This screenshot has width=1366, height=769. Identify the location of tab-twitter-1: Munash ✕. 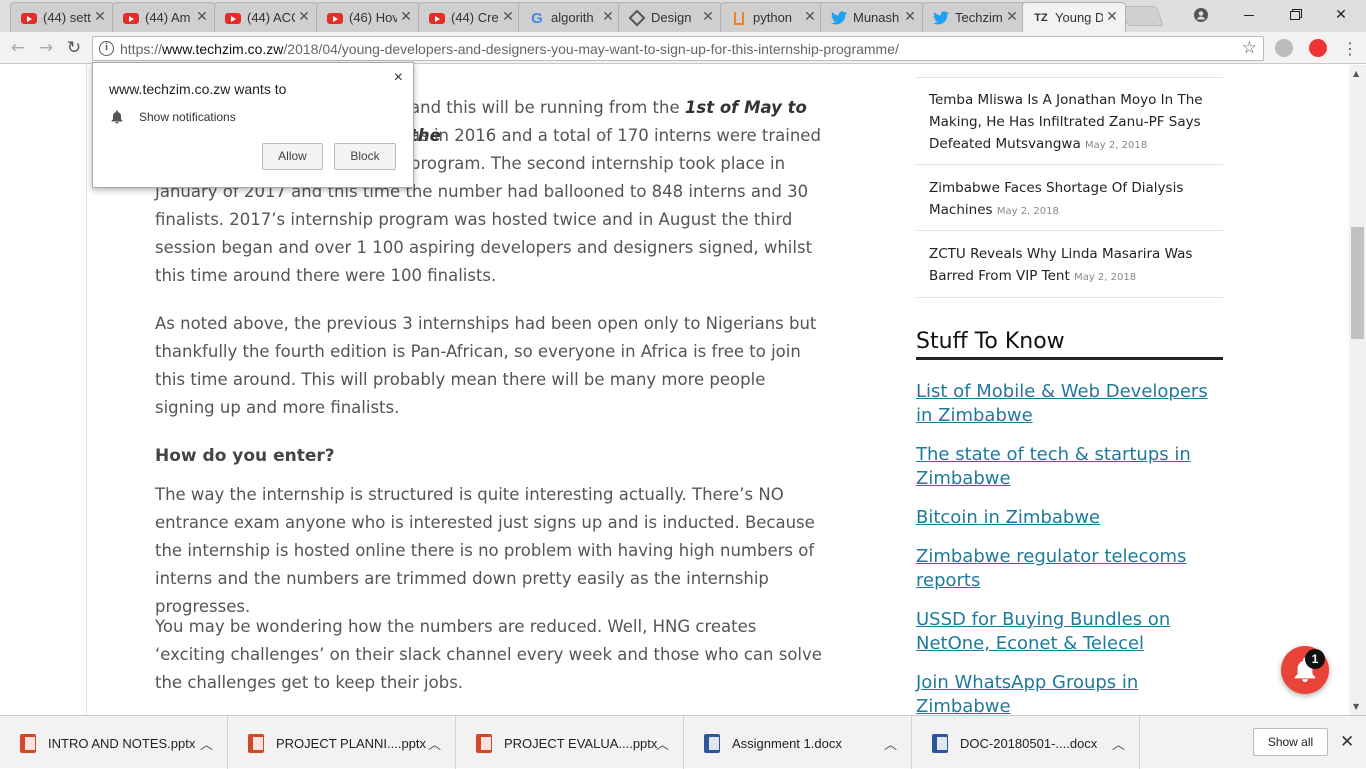
(872, 17).